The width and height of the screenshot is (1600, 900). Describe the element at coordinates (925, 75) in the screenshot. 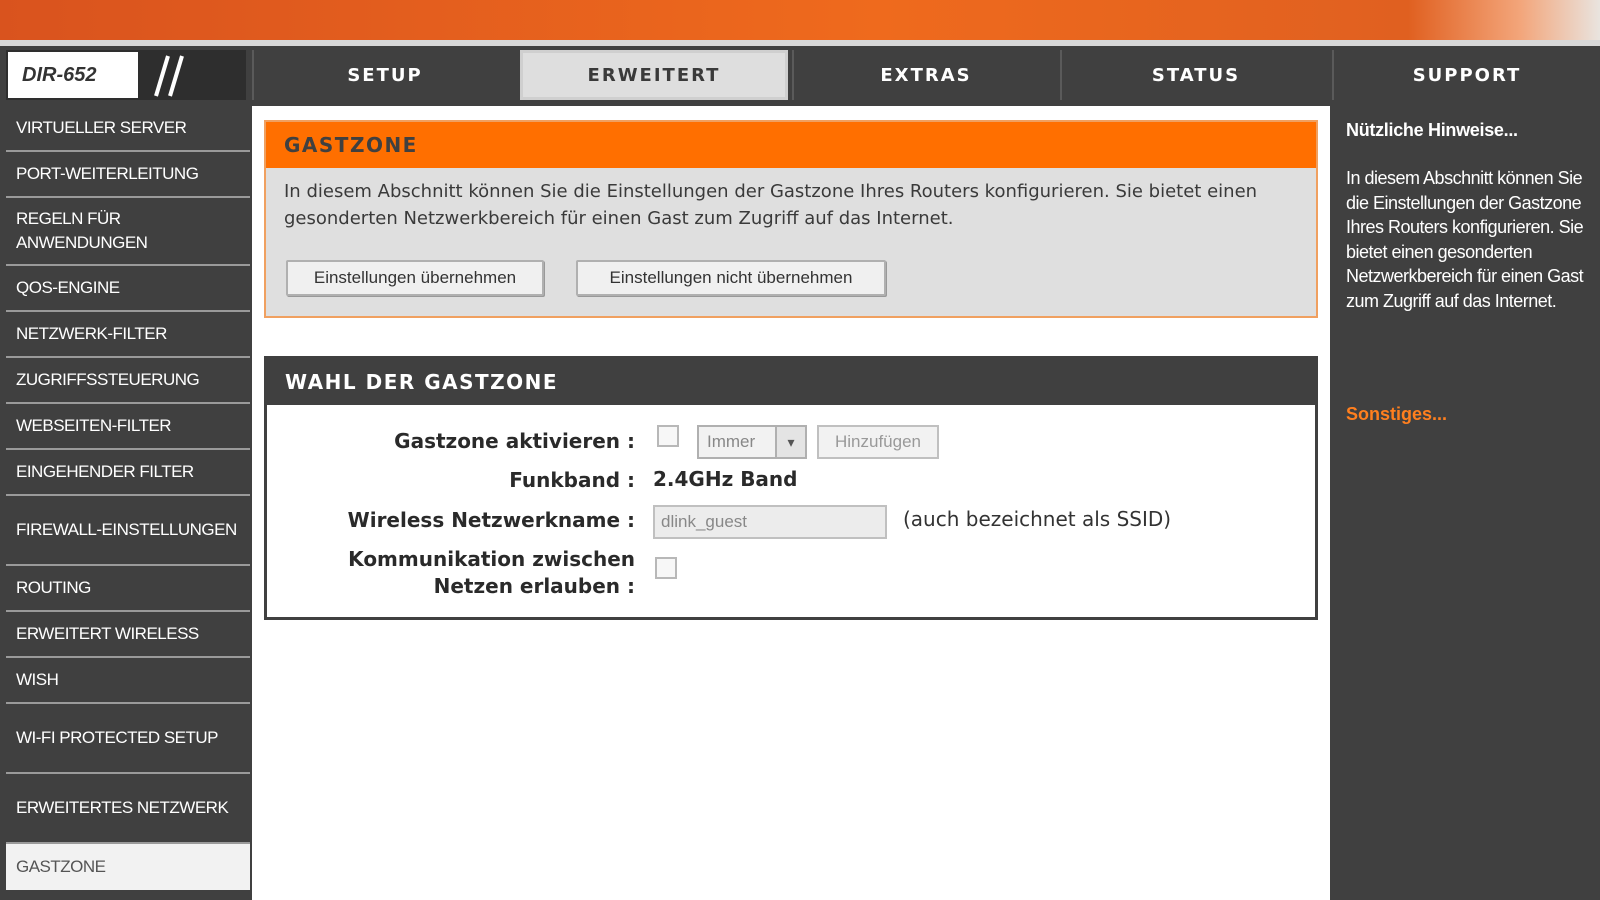

I see `tab-extras: EXTRAS` at that location.